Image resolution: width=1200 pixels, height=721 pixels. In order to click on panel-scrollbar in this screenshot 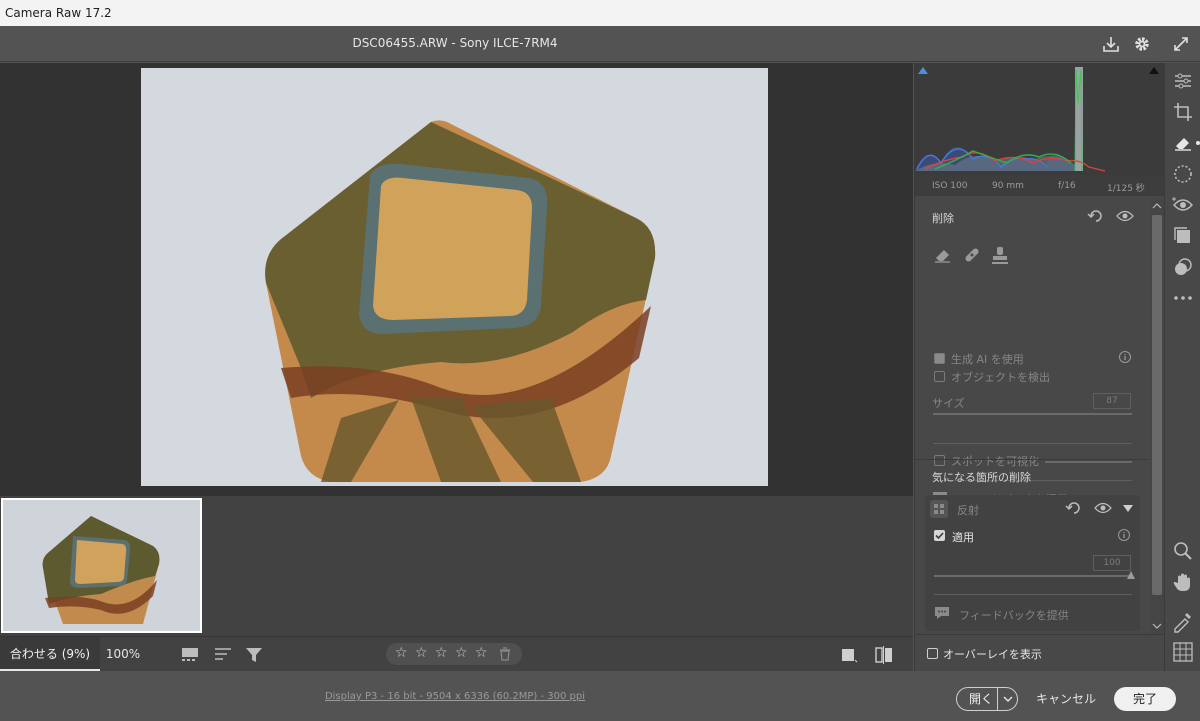, I will do `click(1157, 416)`.